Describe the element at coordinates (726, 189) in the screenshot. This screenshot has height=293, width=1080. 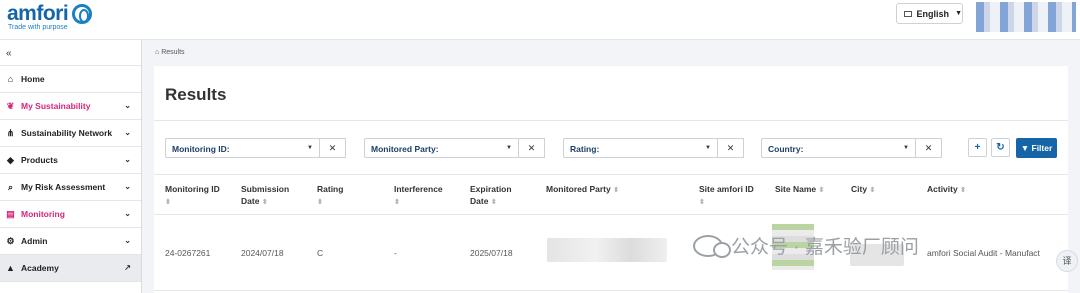
I see `header-text: Site amfori ID` at that location.